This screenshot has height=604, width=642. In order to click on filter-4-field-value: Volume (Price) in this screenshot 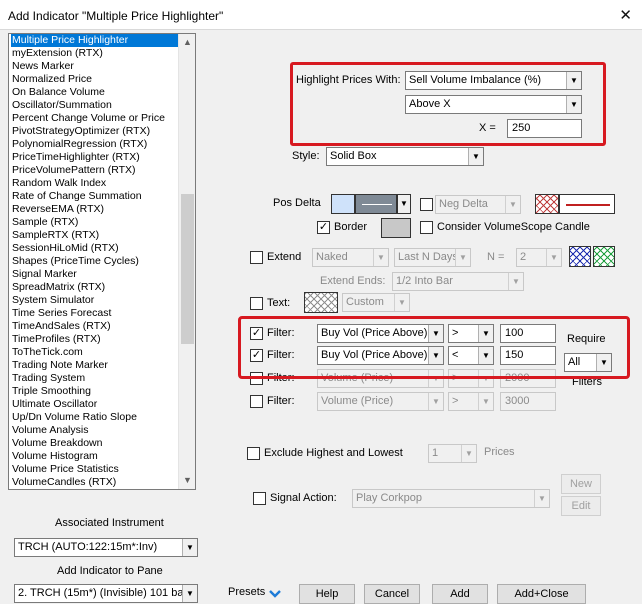, I will do `click(357, 401)`.